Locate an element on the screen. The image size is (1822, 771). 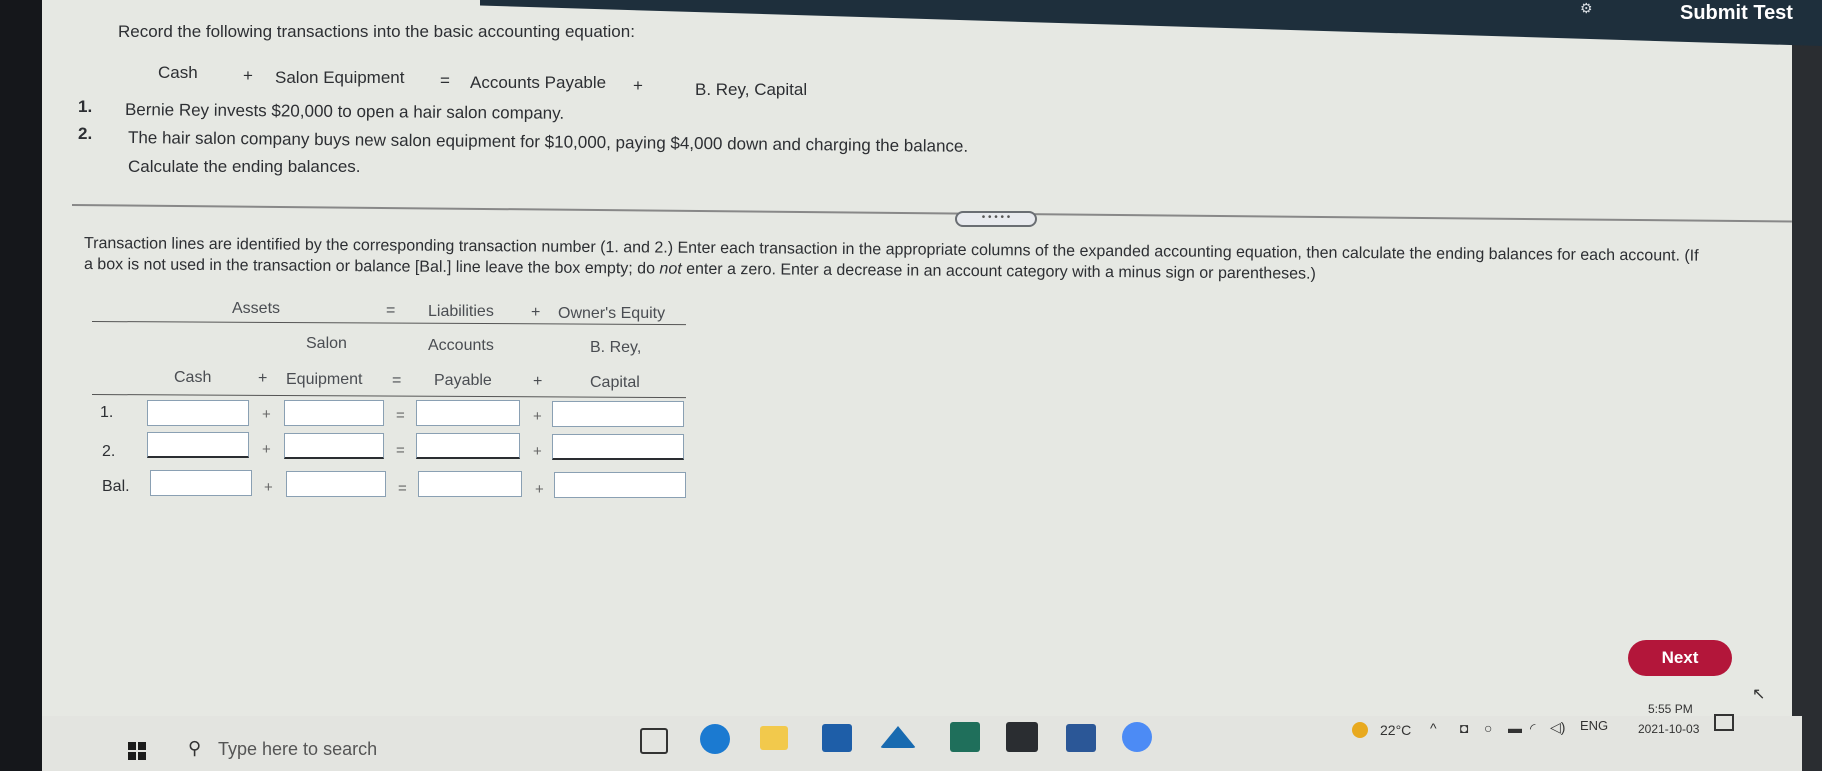
balance-op-plus: + is located at coordinates (268, 487).